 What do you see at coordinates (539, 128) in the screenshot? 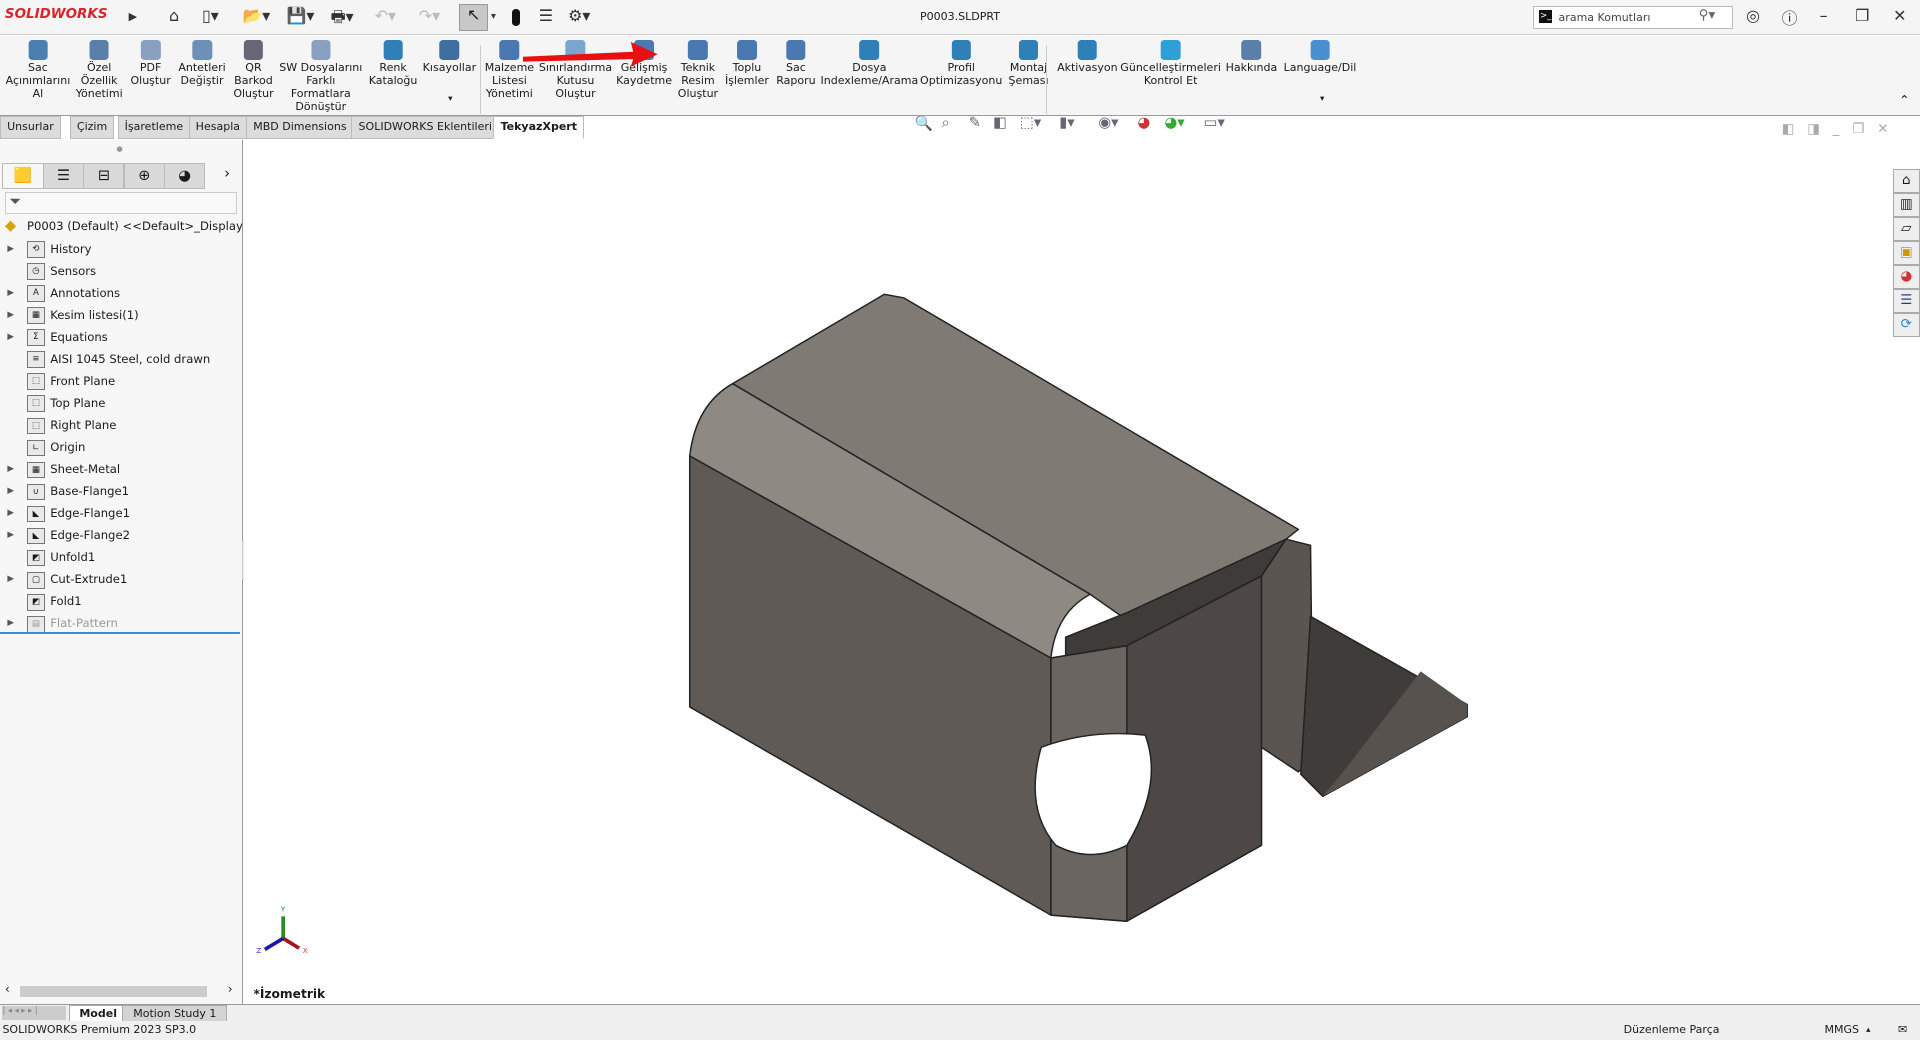
I see `tab-6: TekyazXpert` at bounding box center [539, 128].